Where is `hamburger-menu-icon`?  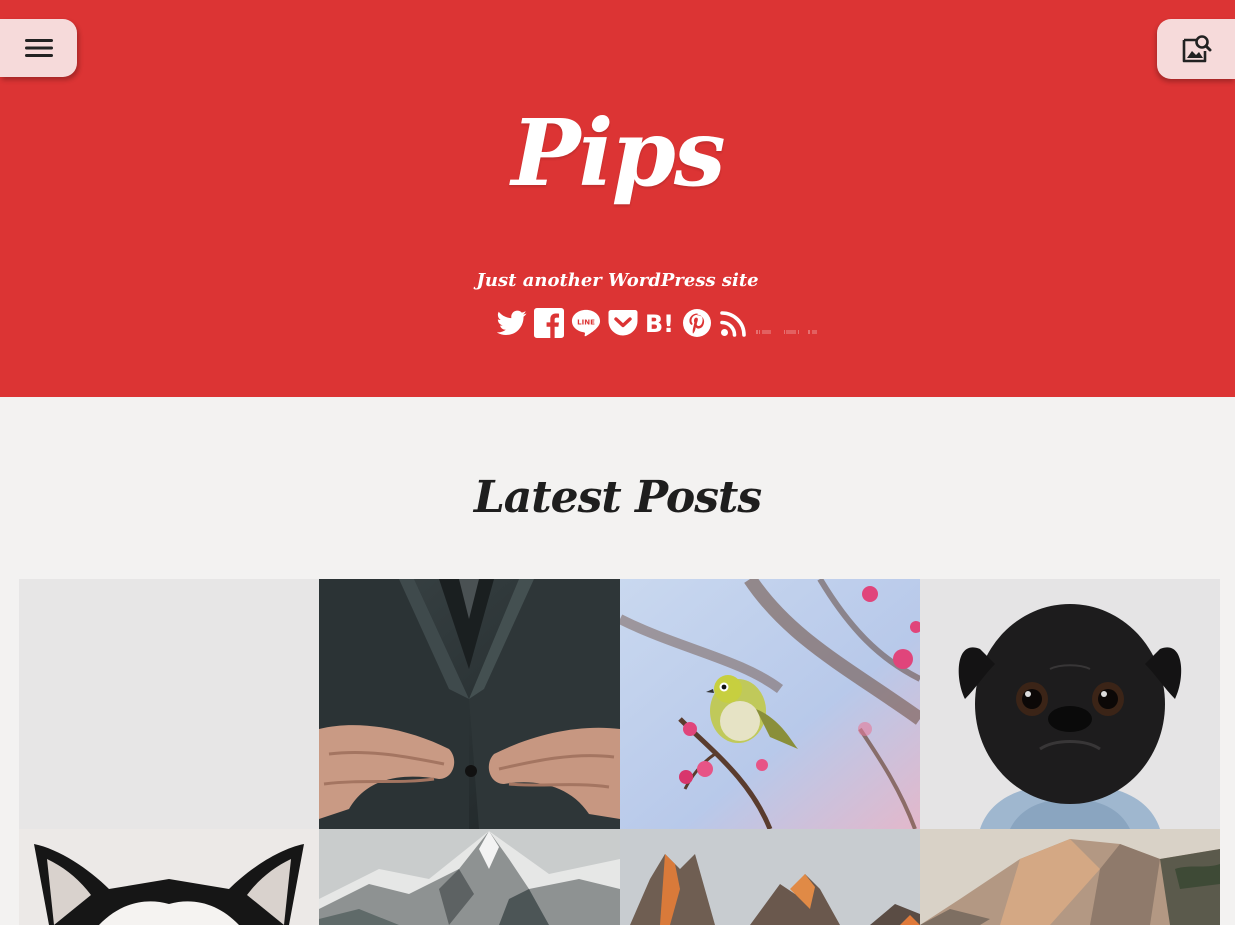 hamburger-menu-icon is located at coordinates (38, 48).